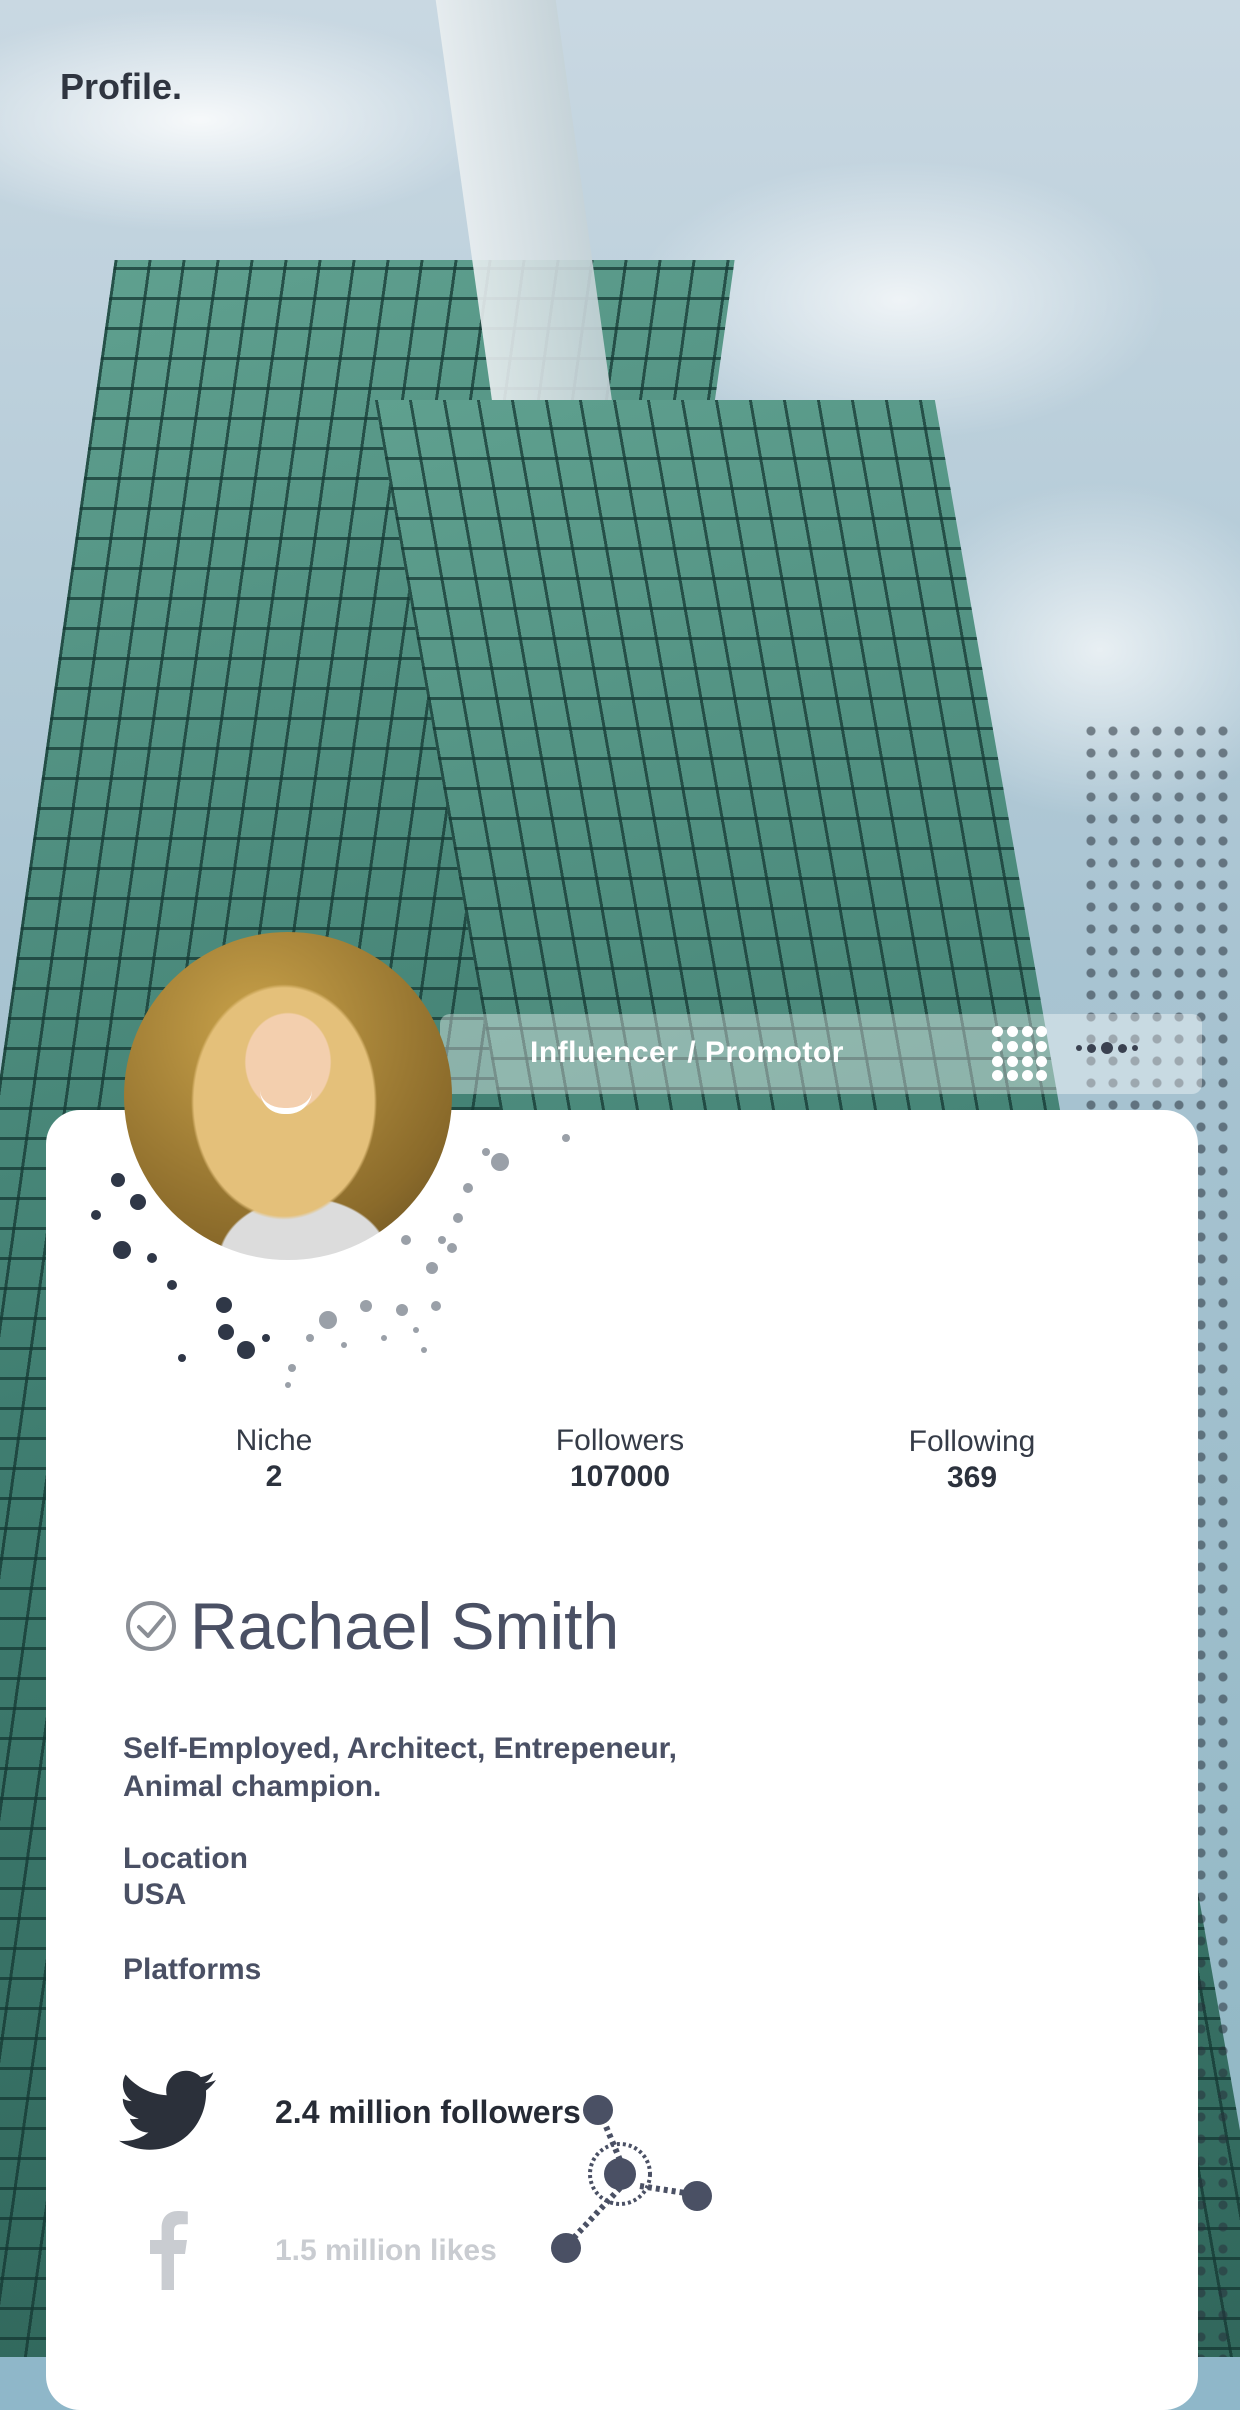 This screenshot has width=1240, height=2410. What do you see at coordinates (972, 1460) in the screenshot?
I see `stat-following: Following 369` at bounding box center [972, 1460].